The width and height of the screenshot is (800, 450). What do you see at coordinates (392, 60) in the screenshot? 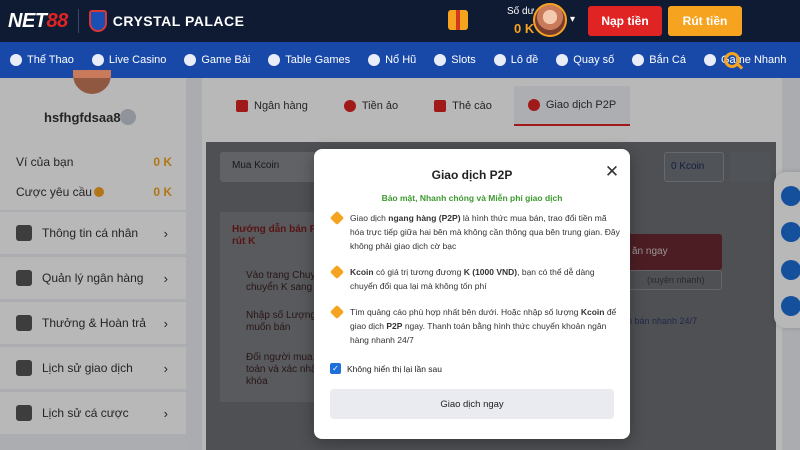
I see `nav-item-no-hu: Nổ Hũ` at bounding box center [392, 60].